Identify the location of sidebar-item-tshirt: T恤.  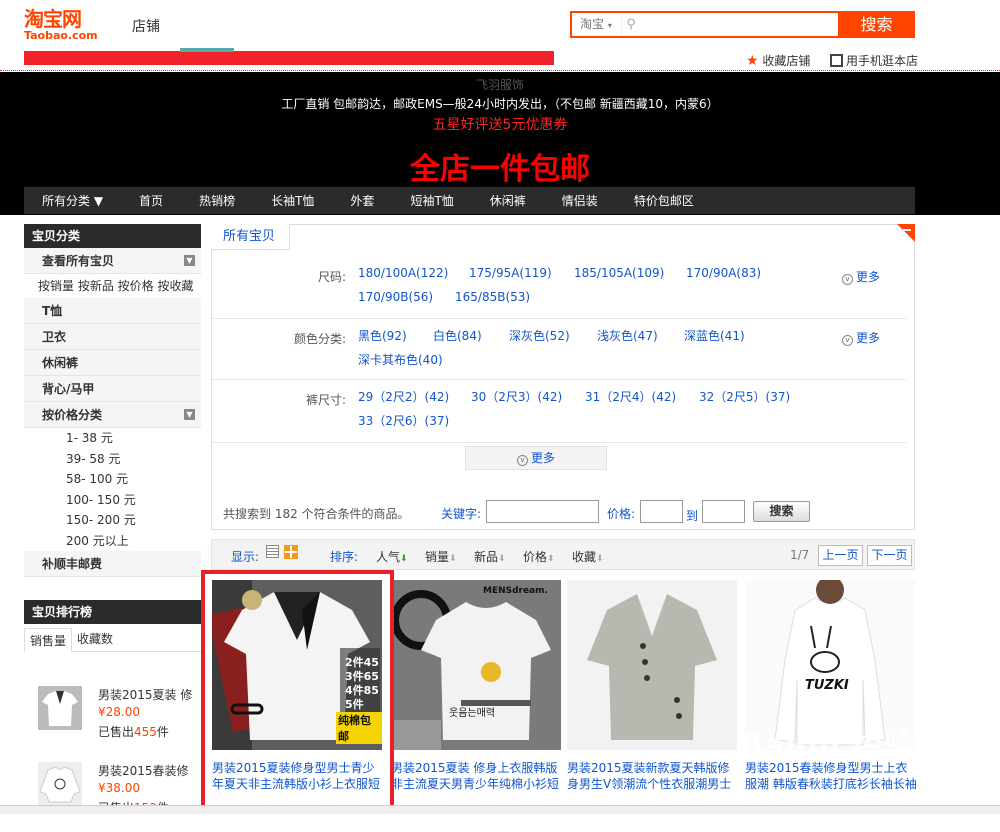
(112, 311).